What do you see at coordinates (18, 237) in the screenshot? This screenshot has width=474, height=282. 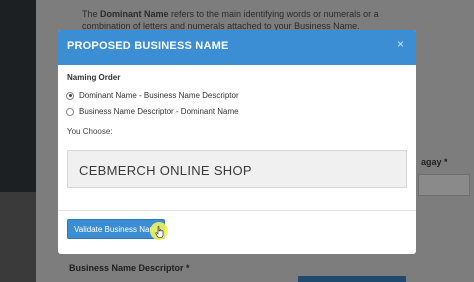 I see `left-nav-lower` at bounding box center [18, 237].